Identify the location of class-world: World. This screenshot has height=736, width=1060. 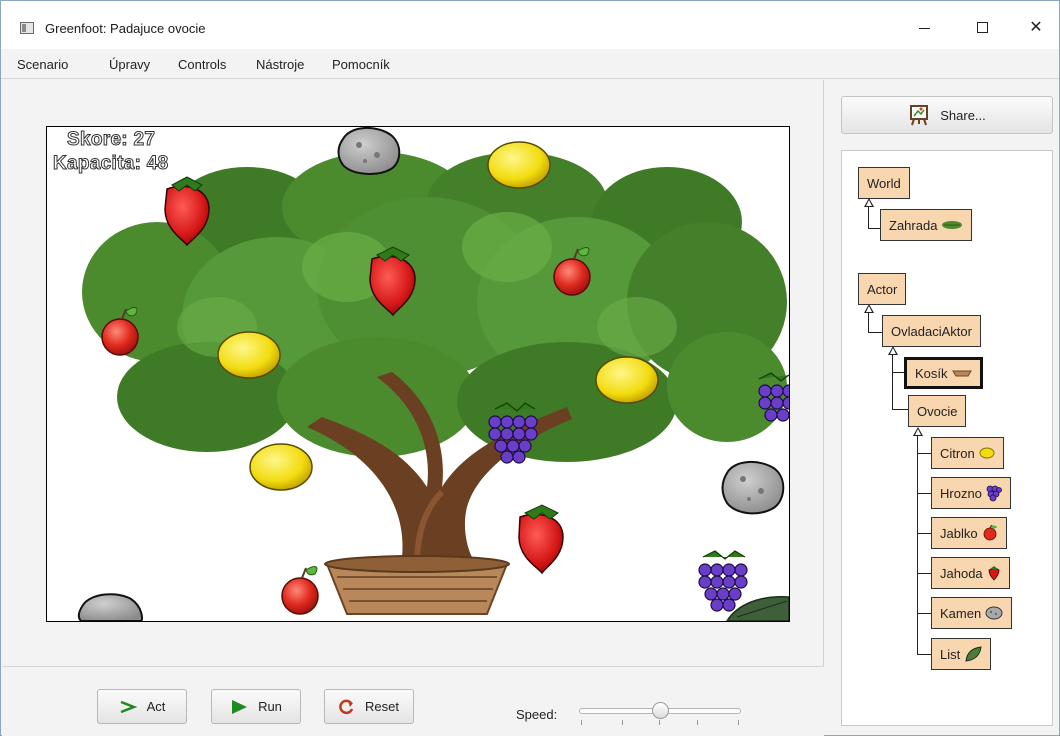
(884, 183).